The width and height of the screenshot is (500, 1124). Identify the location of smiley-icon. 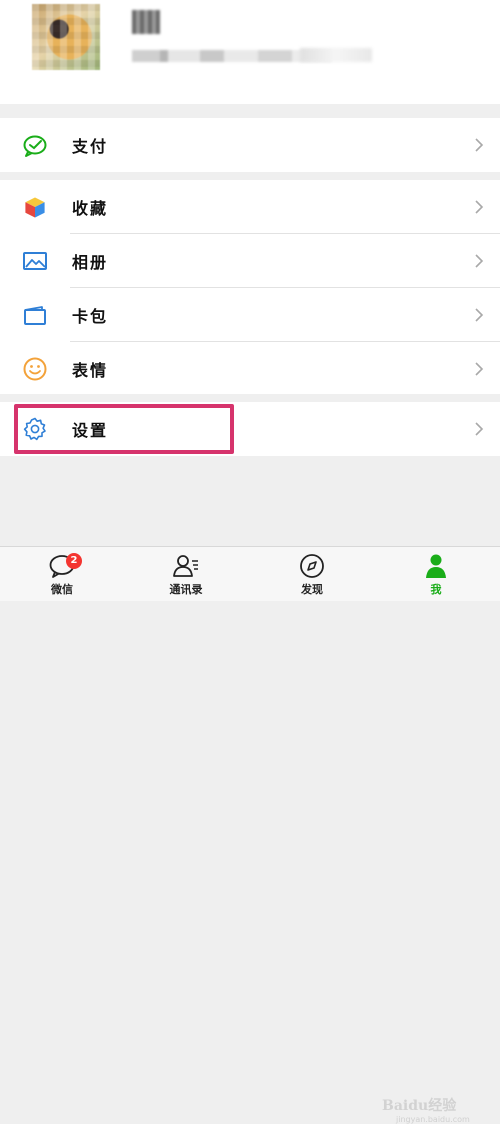
(35, 369).